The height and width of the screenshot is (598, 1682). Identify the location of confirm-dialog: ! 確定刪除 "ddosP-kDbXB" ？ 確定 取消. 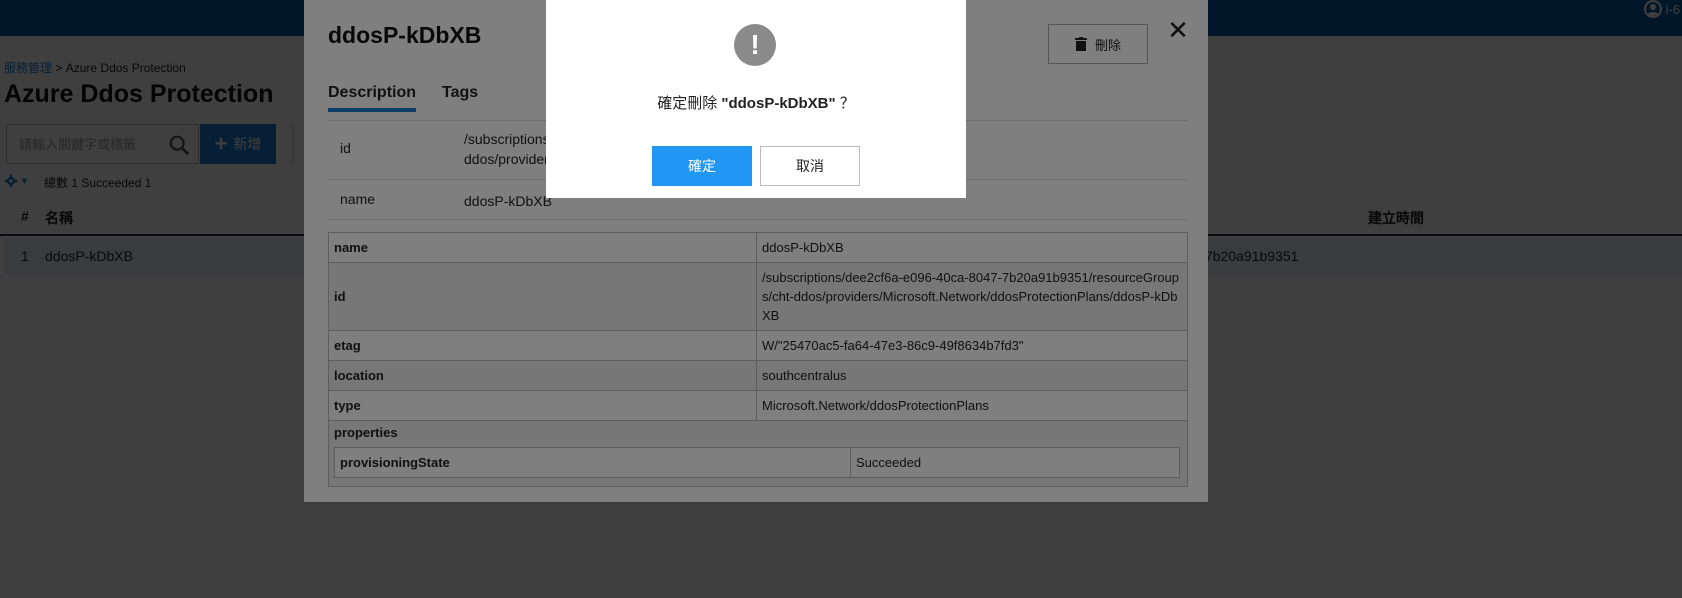
(756, 99).